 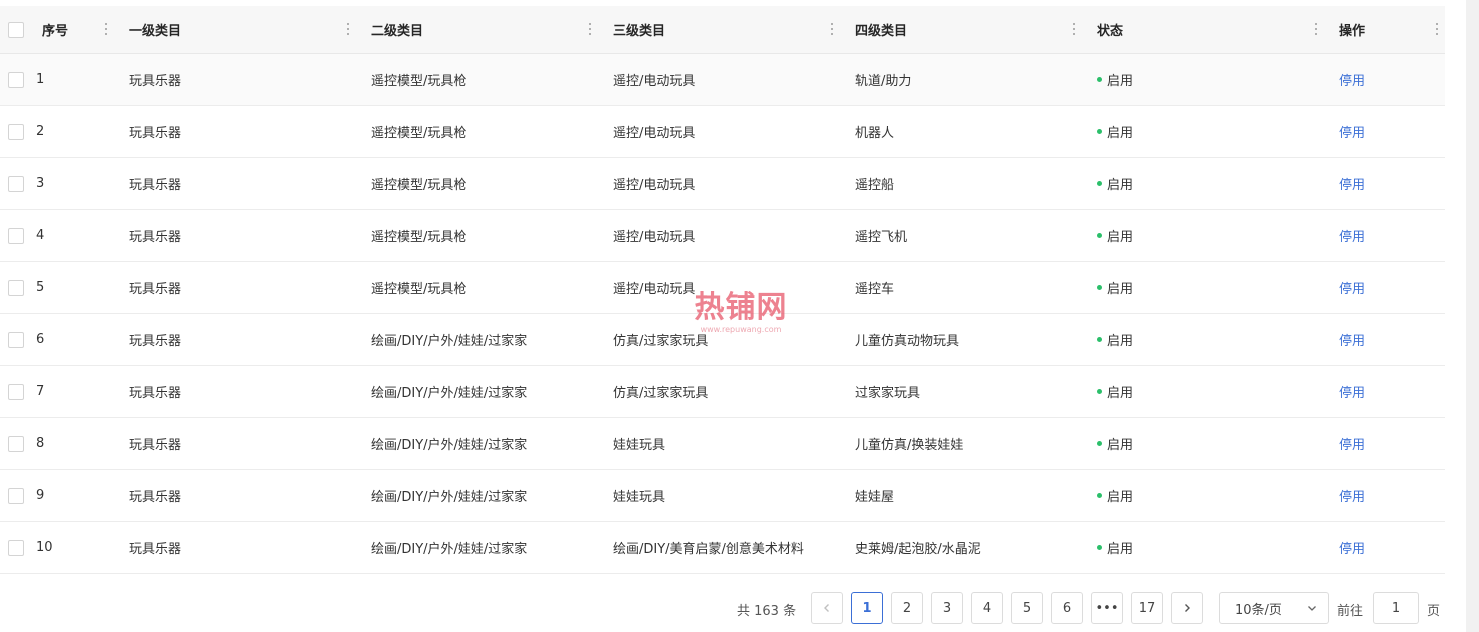 I want to click on header-index: 序号, so click(x=55, y=31).